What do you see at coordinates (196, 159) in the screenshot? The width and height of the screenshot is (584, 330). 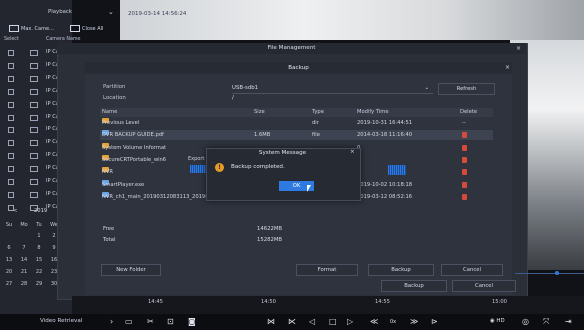 I see `export-dialog-label: Export` at bounding box center [196, 159].